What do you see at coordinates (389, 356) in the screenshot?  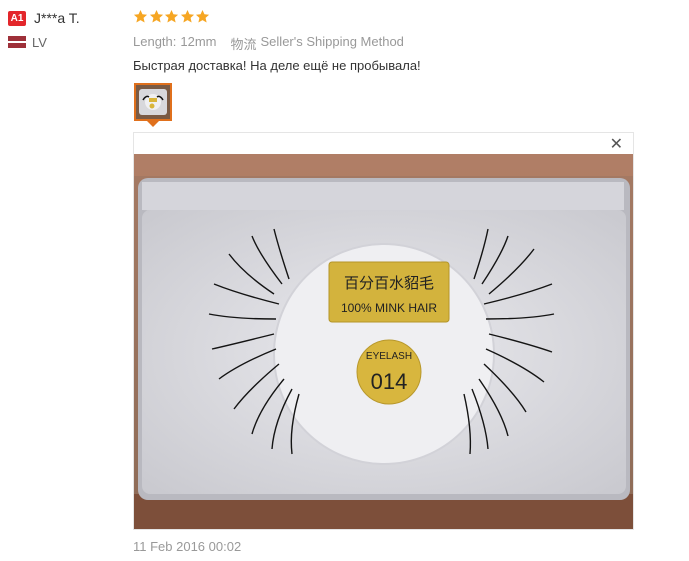 I see `photo-sticker-top: EYELASH` at bounding box center [389, 356].